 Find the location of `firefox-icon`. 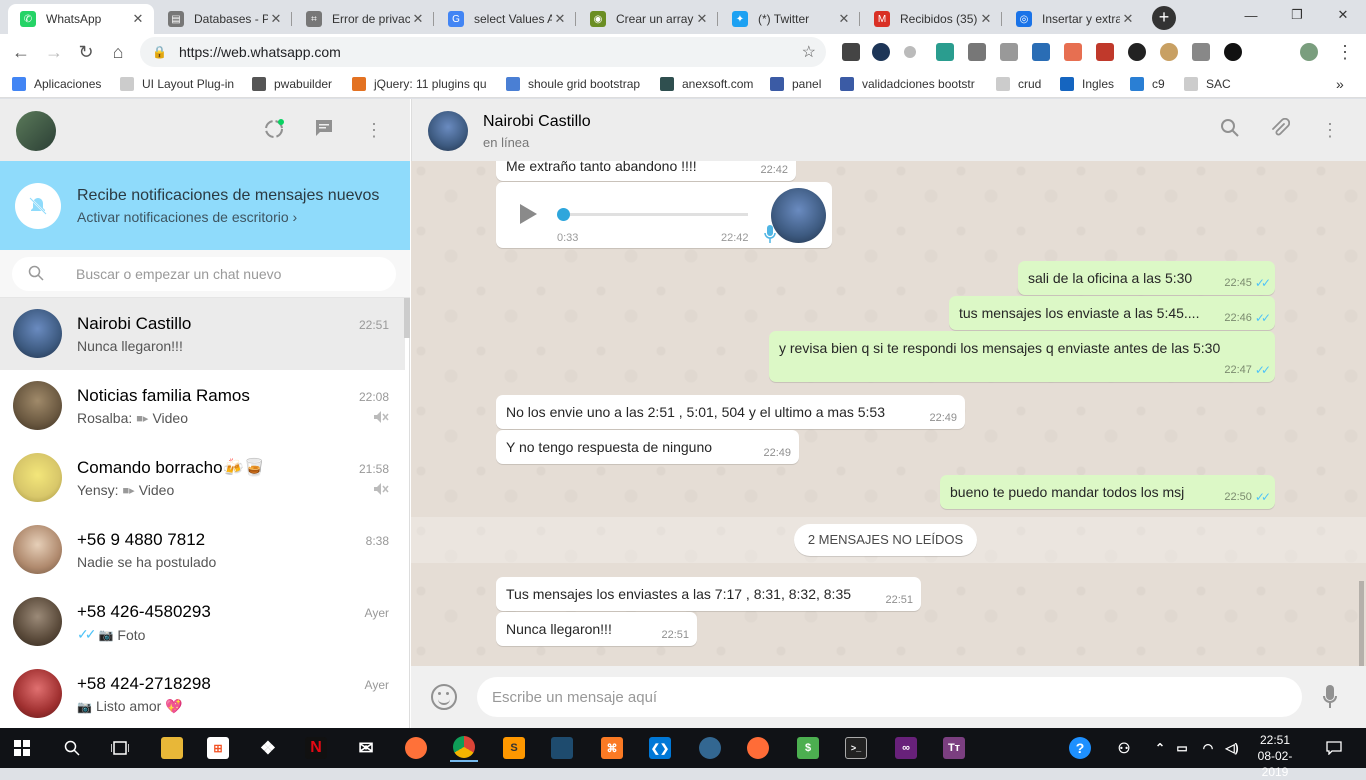

firefox-icon is located at coordinates (416, 748).